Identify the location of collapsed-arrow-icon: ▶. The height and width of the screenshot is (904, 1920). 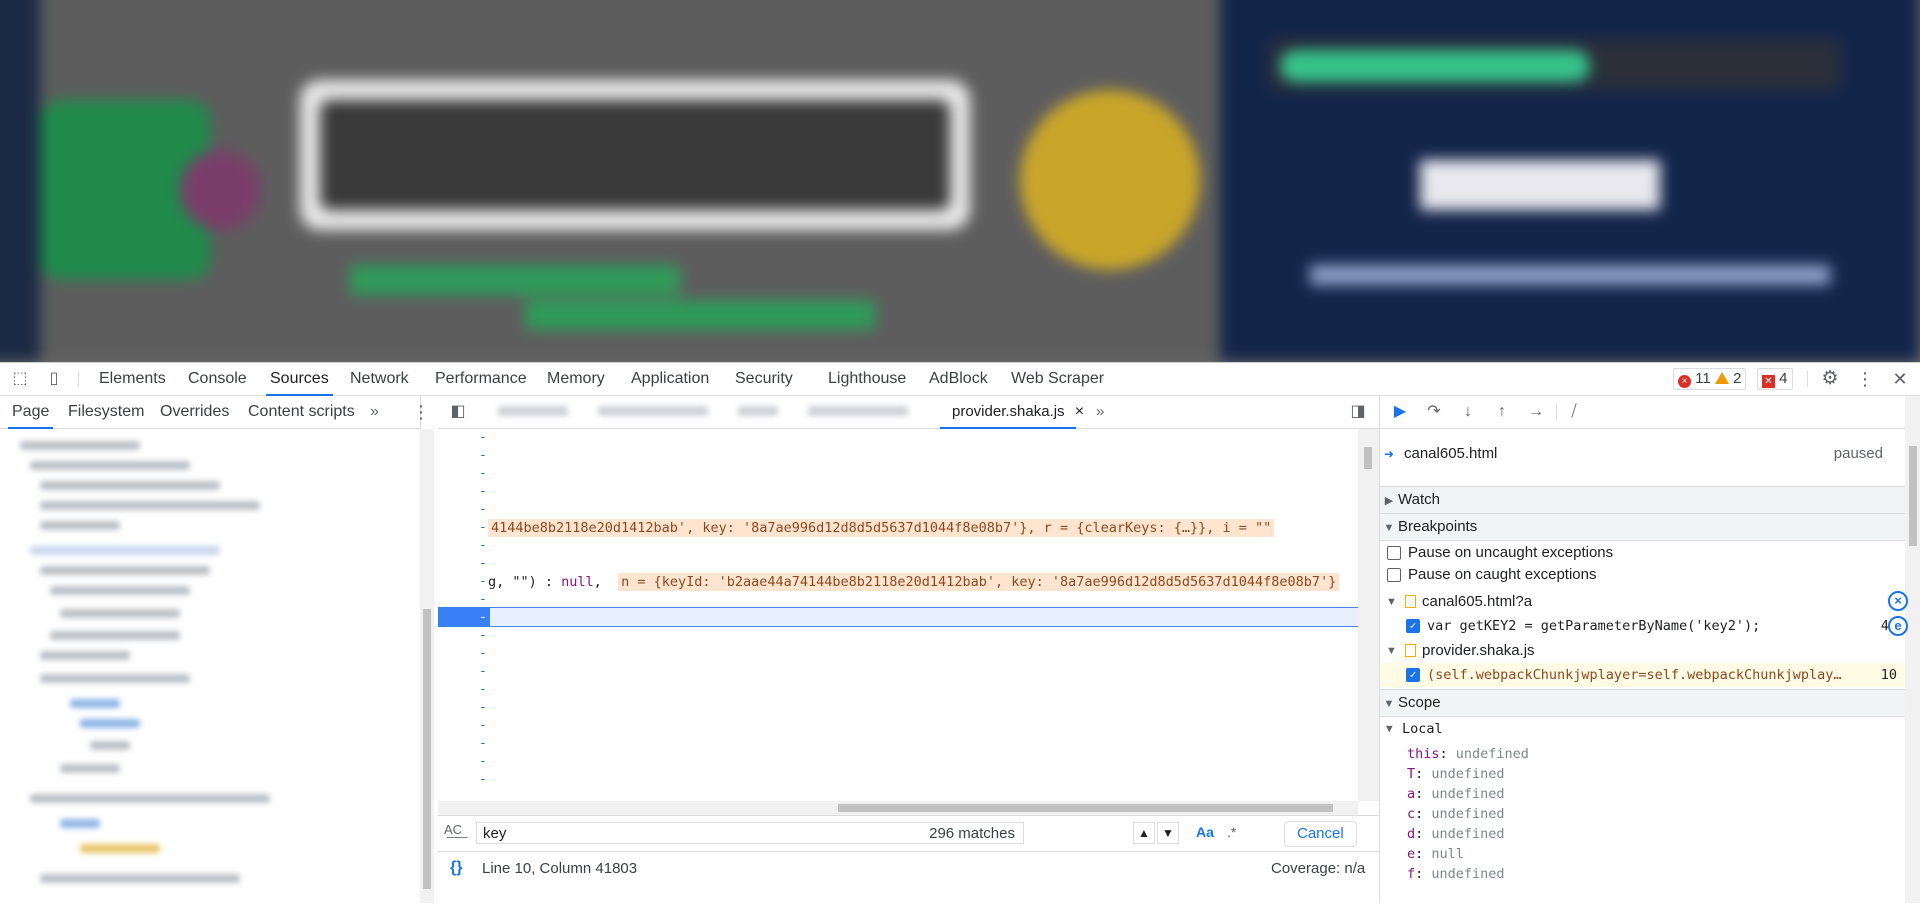
(1389, 501).